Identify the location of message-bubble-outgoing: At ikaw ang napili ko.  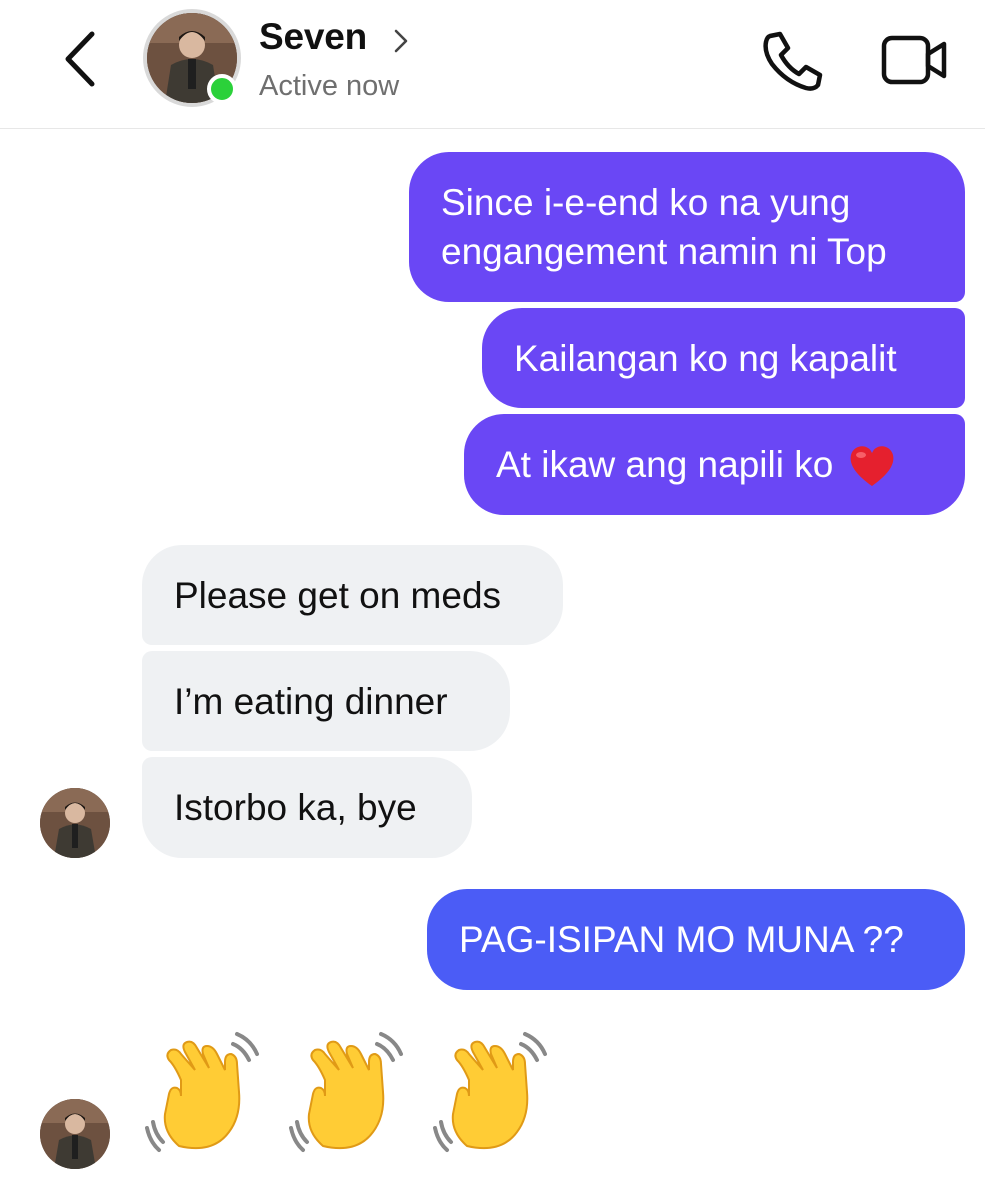
(714, 464).